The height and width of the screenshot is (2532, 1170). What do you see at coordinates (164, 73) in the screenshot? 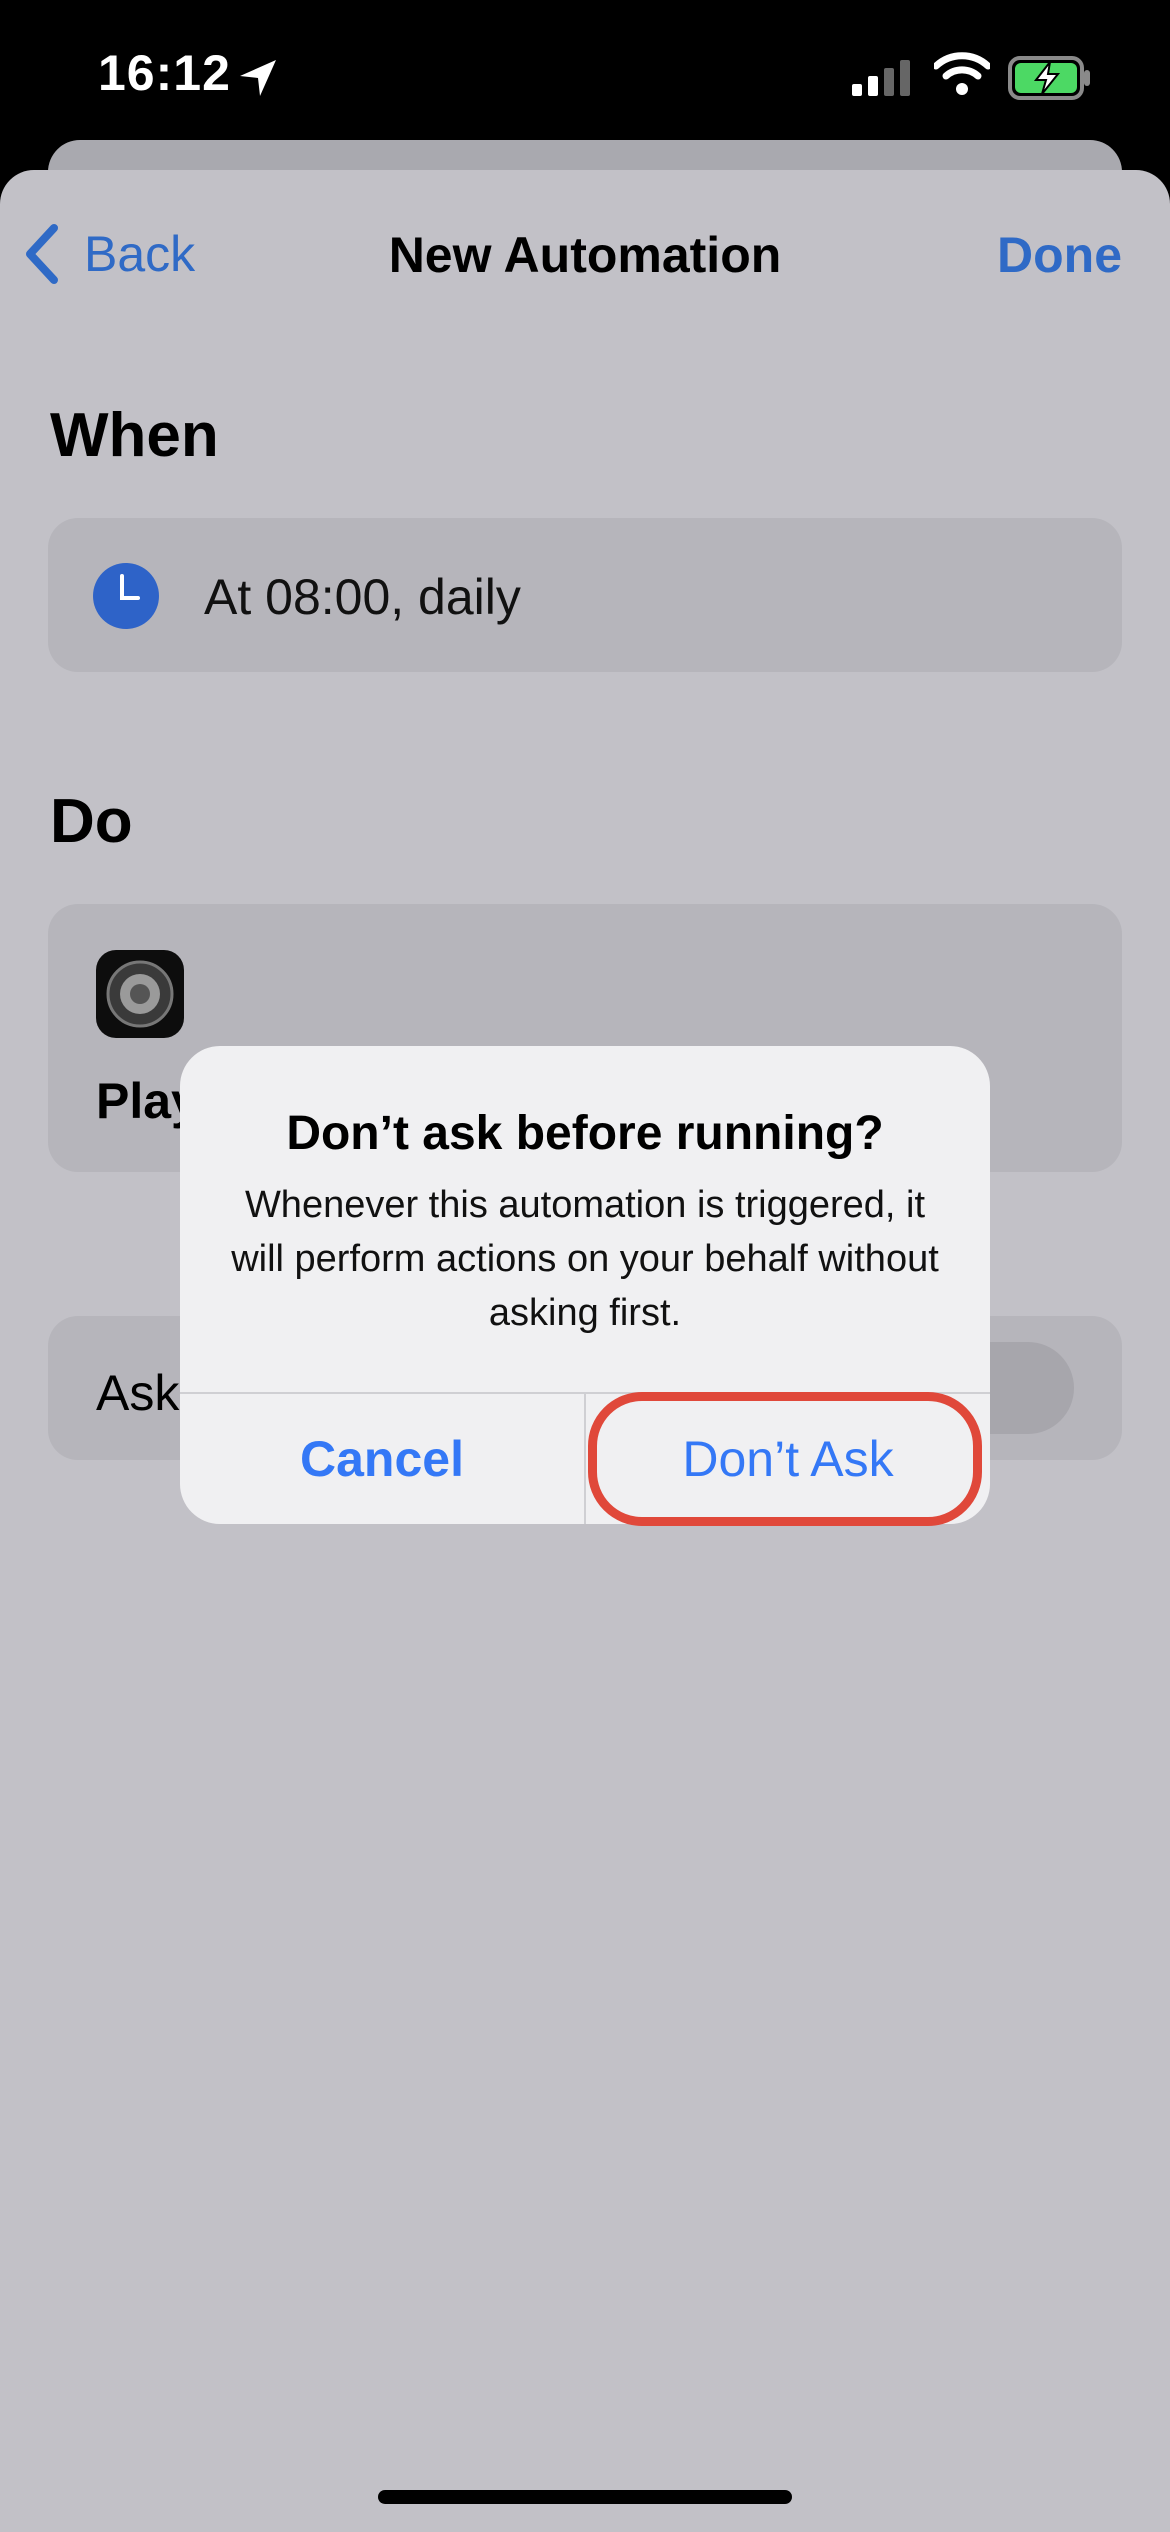
I see `status-time: 16:12` at bounding box center [164, 73].